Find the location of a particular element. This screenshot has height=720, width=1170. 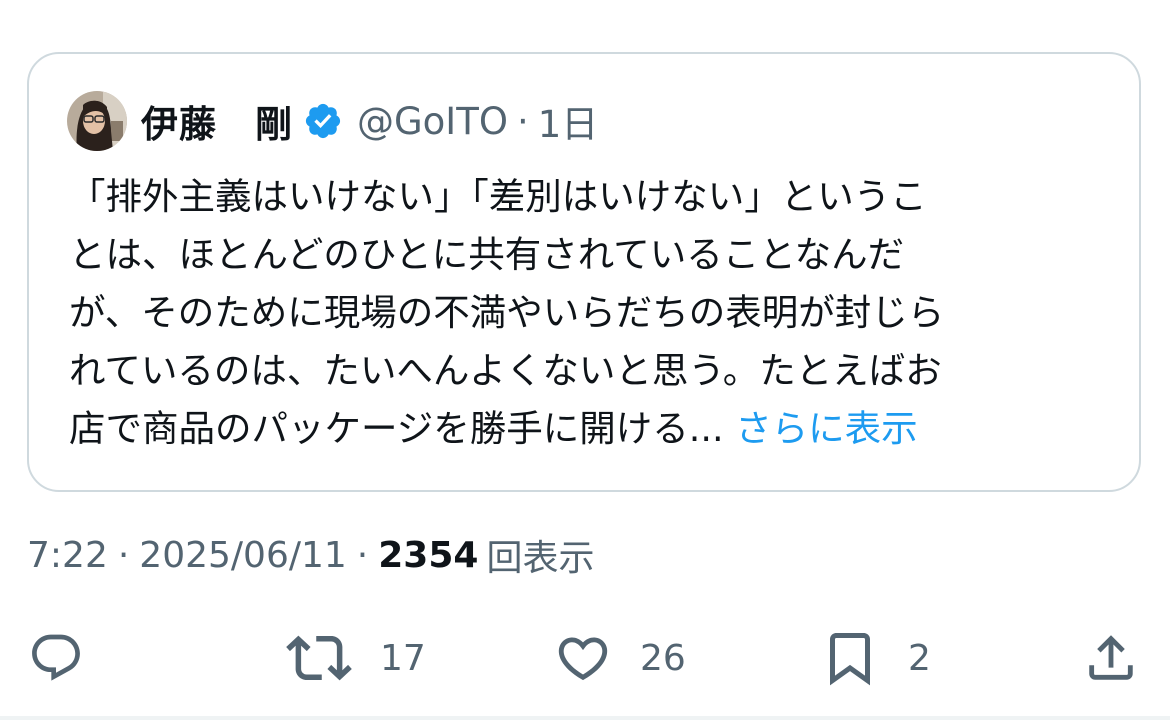

display-name: 伊藤 剛 is located at coordinates (217, 121).